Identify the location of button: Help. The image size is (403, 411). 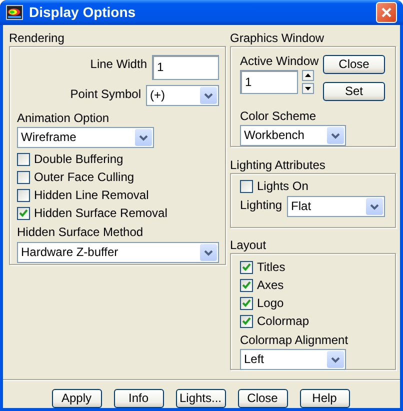
(325, 398).